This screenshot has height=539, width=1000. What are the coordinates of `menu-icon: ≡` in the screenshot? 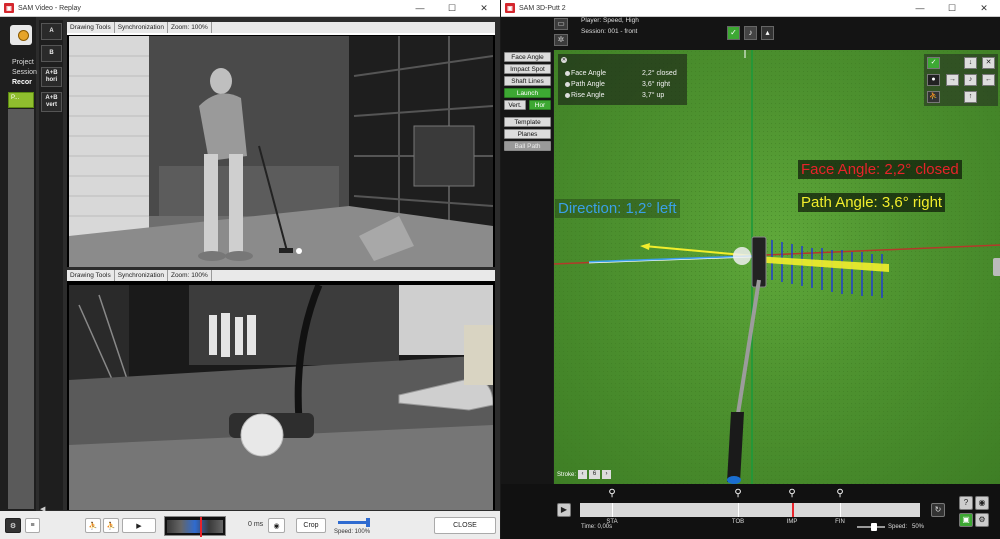 It's located at (32, 525).